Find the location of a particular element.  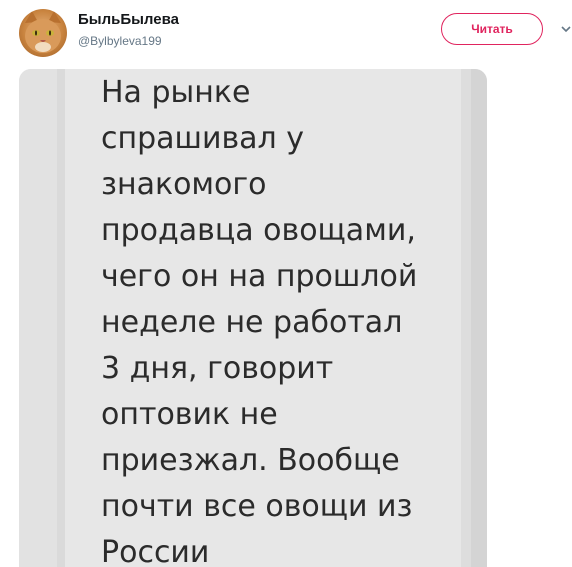

media-edge is located at coordinates (479, 318).